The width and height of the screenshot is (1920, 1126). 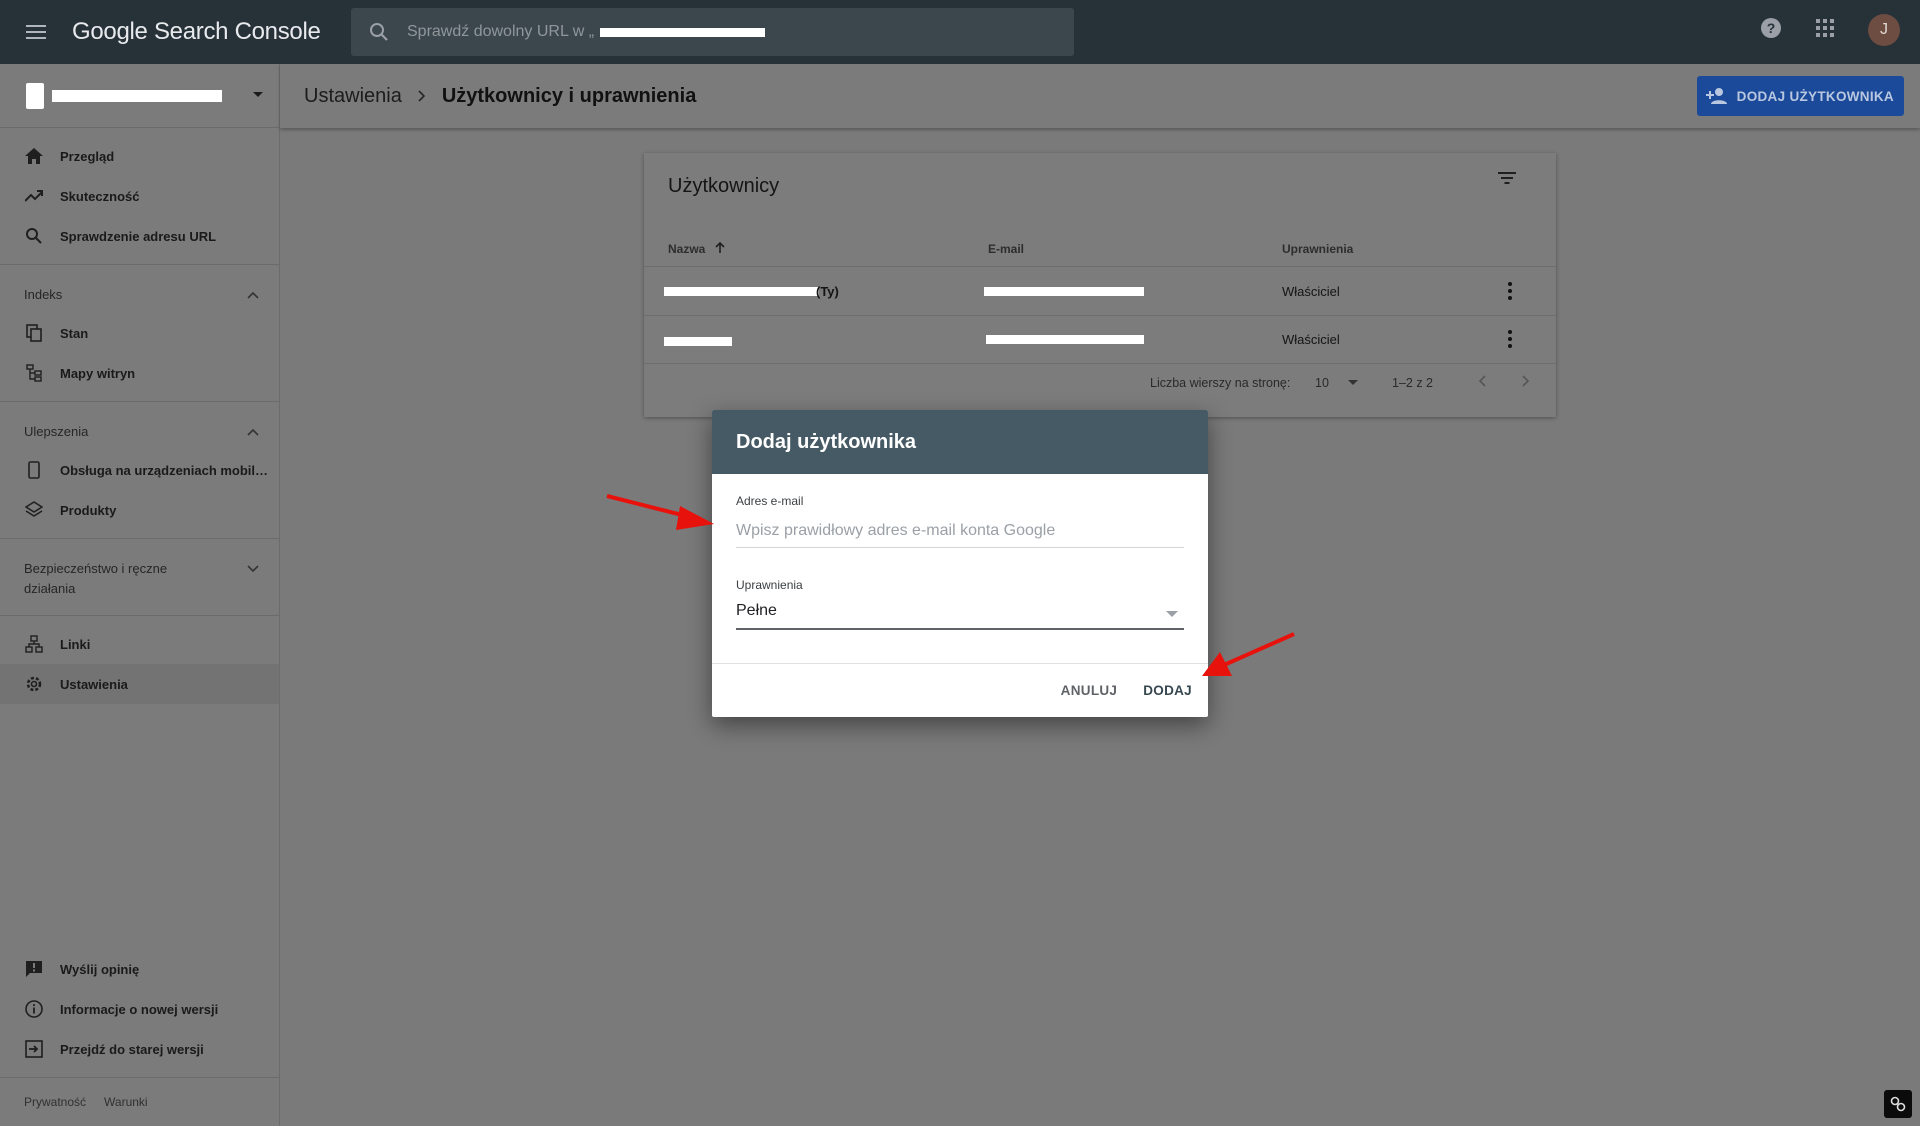 I want to click on sidebar-item-label: Informacje o nowej wersji, so click(x=139, y=1009).